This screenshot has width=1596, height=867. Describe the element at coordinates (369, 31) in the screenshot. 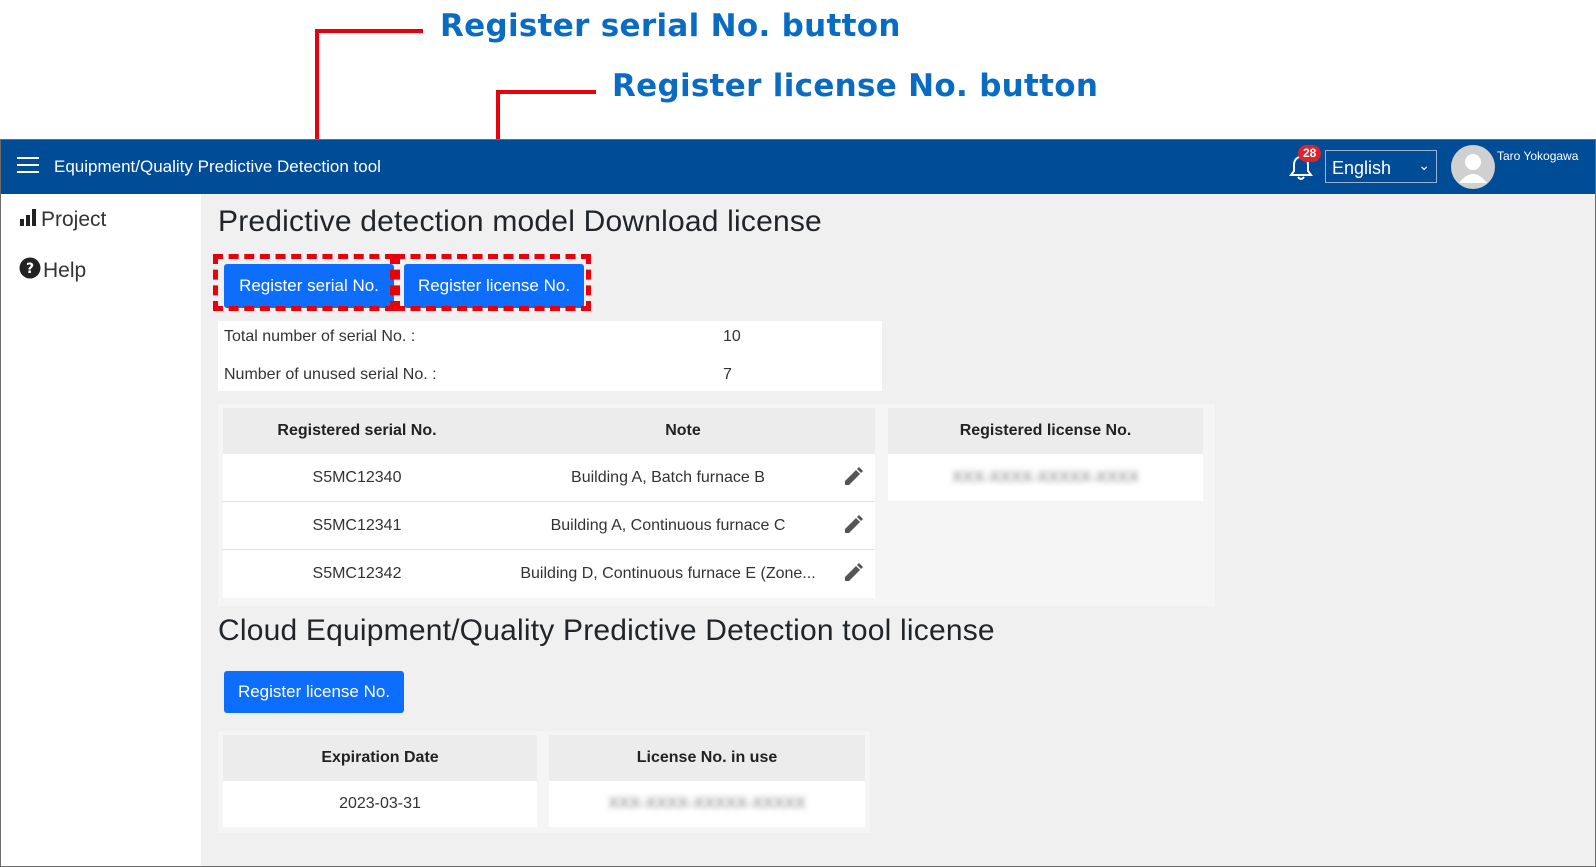

I see `callout-line-serial-h` at that location.